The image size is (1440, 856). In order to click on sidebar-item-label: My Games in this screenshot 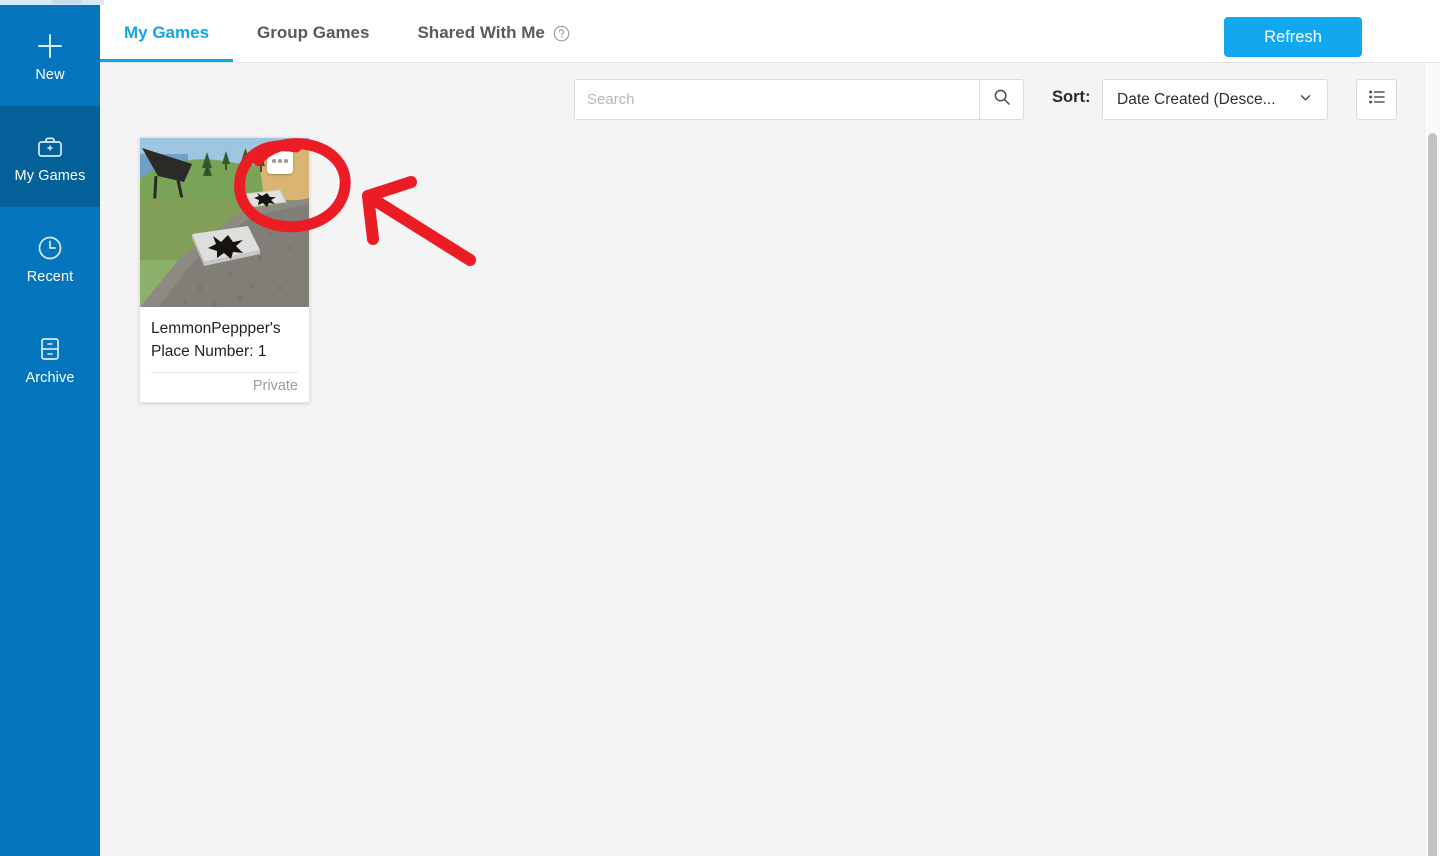, I will do `click(50, 175)`.